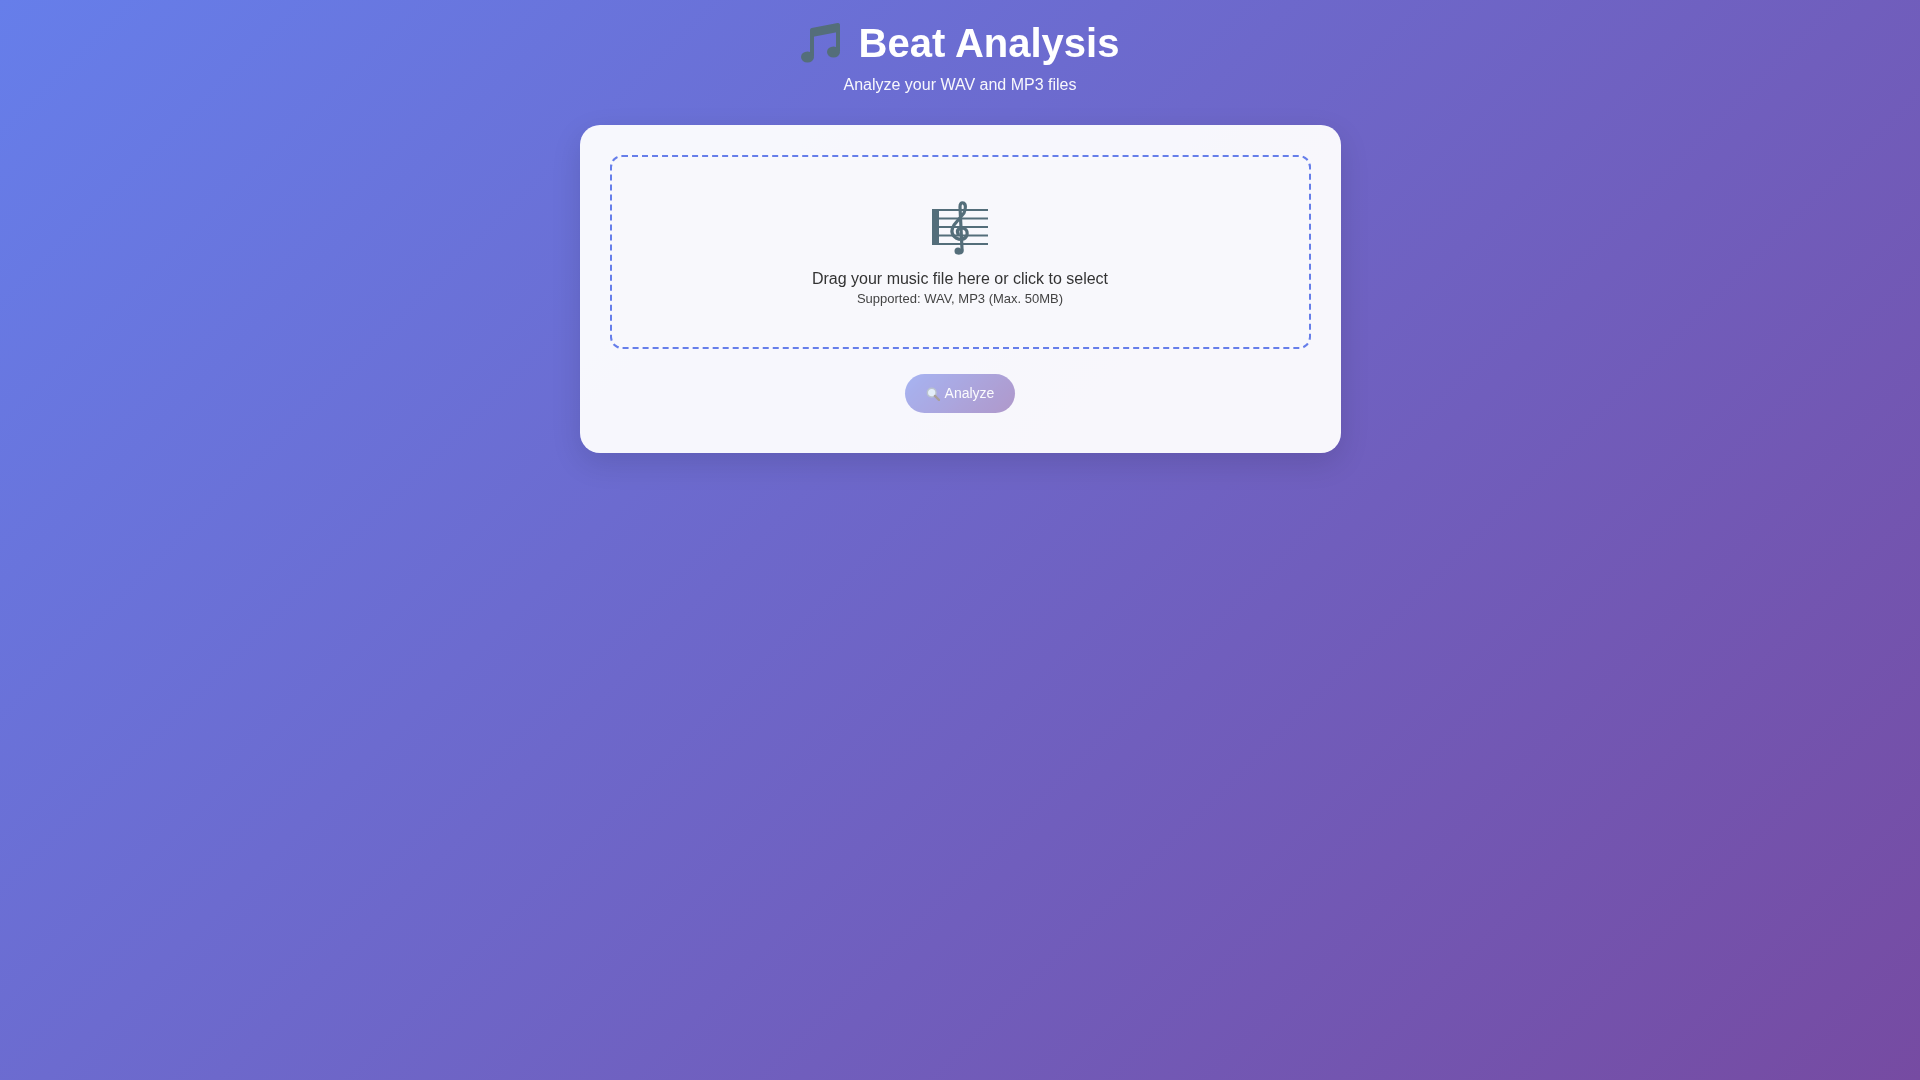  I want to click on app-title: Beat Analysis, so click(989, 43).